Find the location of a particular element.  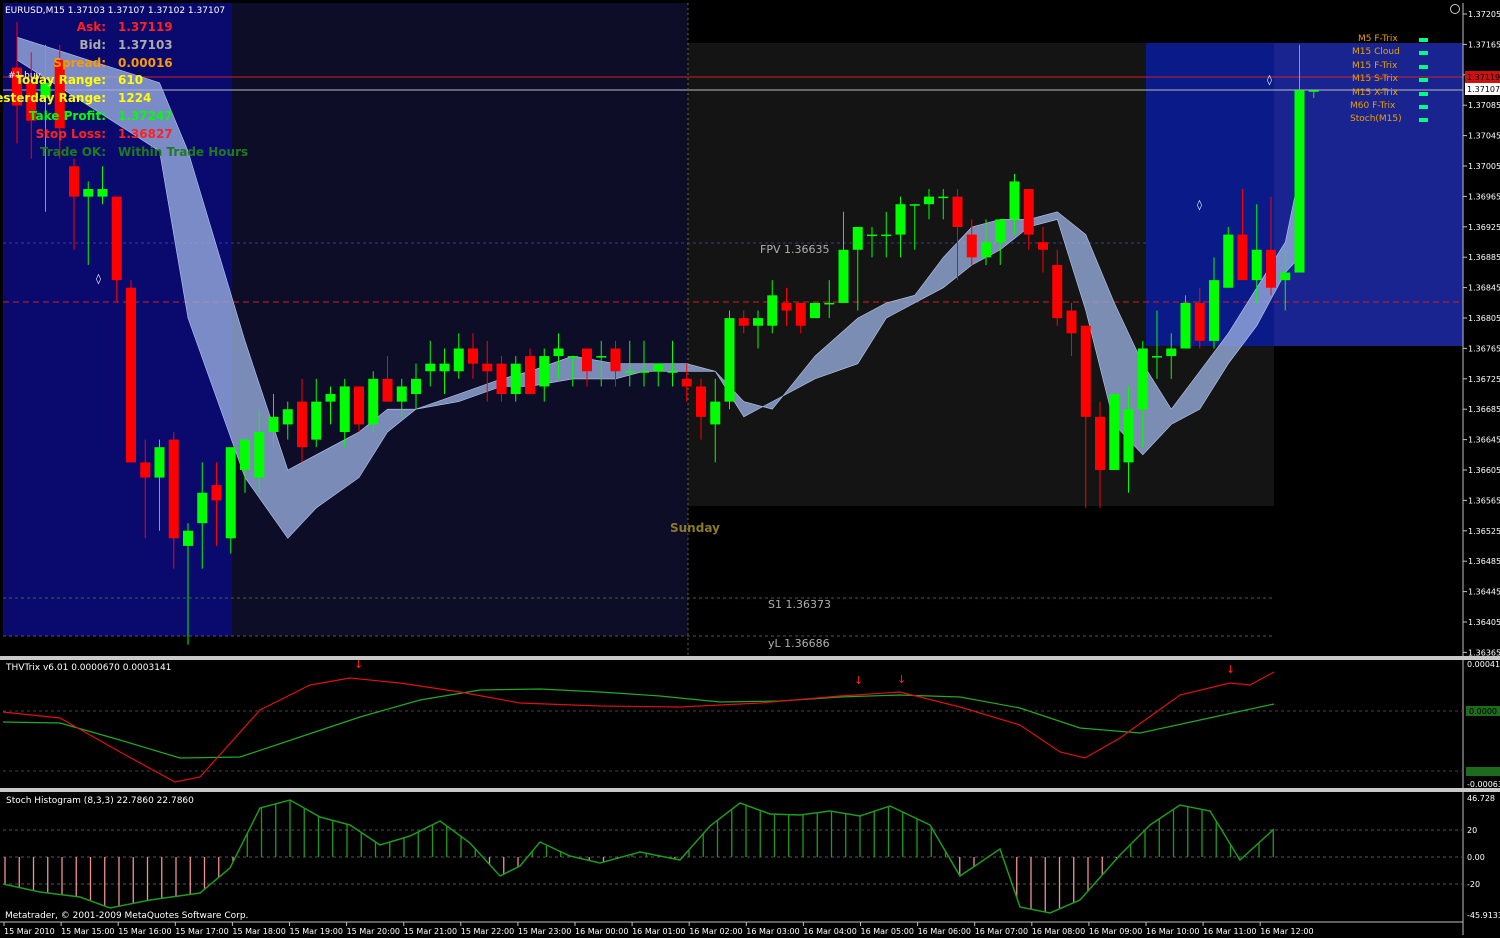

legend-label: Stoch(M15) is located at coordinates (1376, 119).